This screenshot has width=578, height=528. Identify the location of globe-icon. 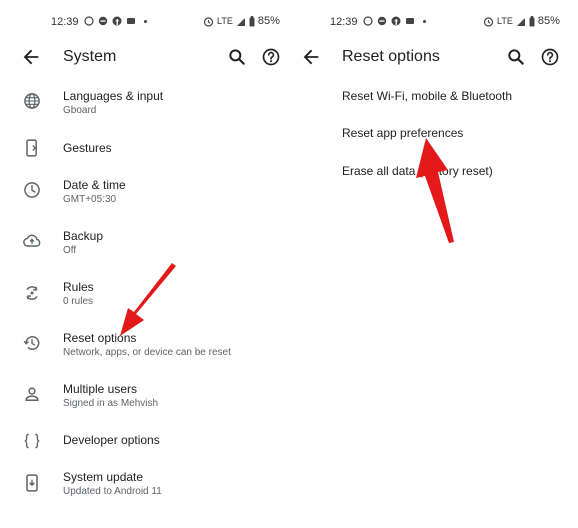
(32, 101).